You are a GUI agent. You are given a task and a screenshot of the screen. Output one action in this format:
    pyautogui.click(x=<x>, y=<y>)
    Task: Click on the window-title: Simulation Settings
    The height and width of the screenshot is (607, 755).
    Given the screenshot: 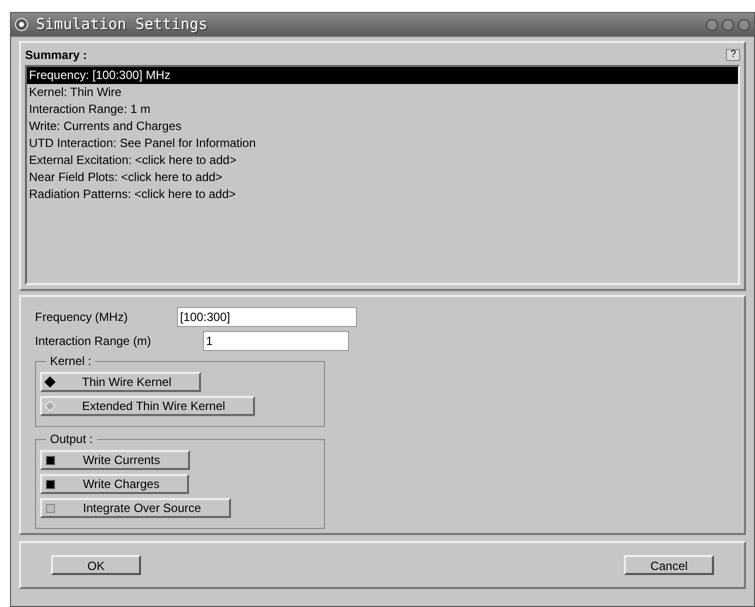 What is the action you would take?
    pyautogui.click(x=122, y=25)
    